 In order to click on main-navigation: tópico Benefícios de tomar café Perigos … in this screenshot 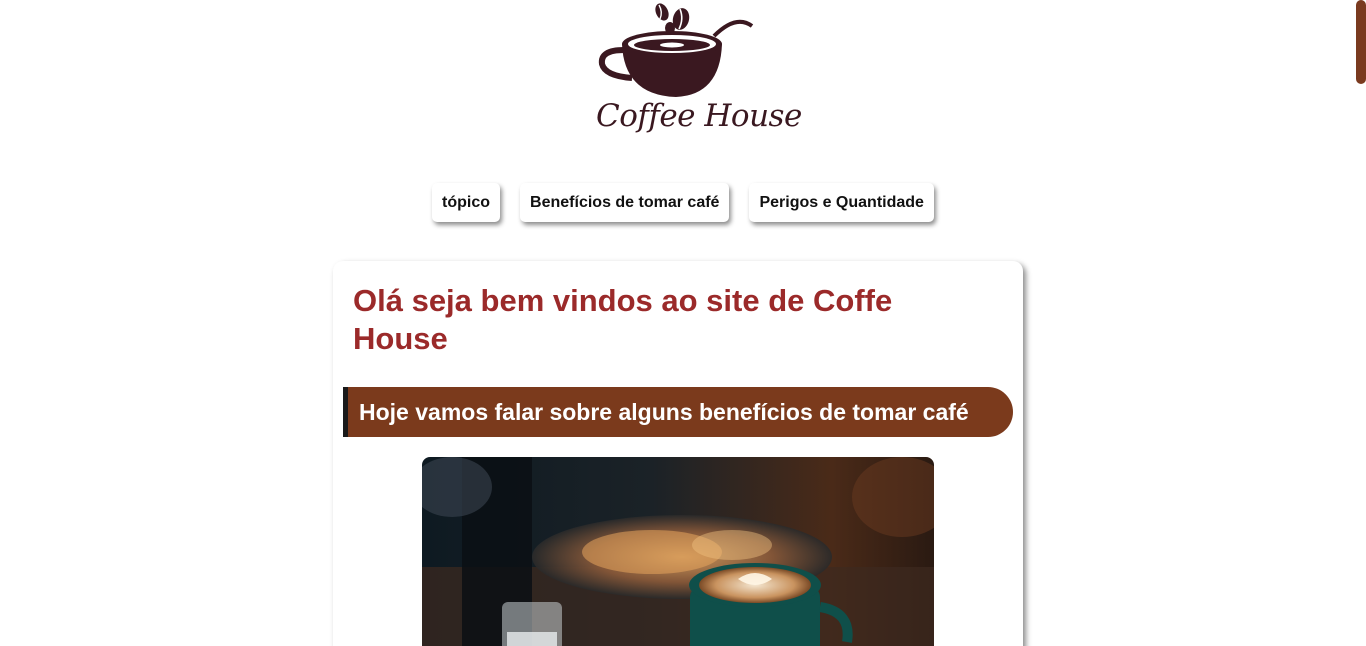, I will do `click(683, 202)`.